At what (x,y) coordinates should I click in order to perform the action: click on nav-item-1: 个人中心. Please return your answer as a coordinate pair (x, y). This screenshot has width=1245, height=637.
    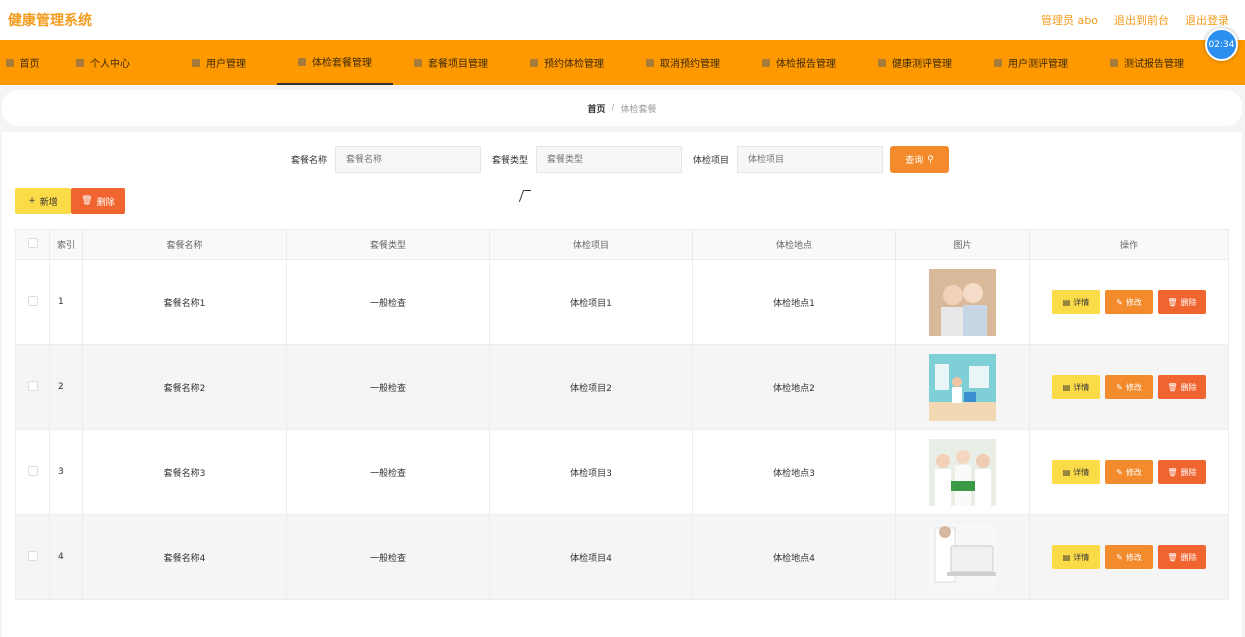
    Looking at the image, I should click on (103, 62).